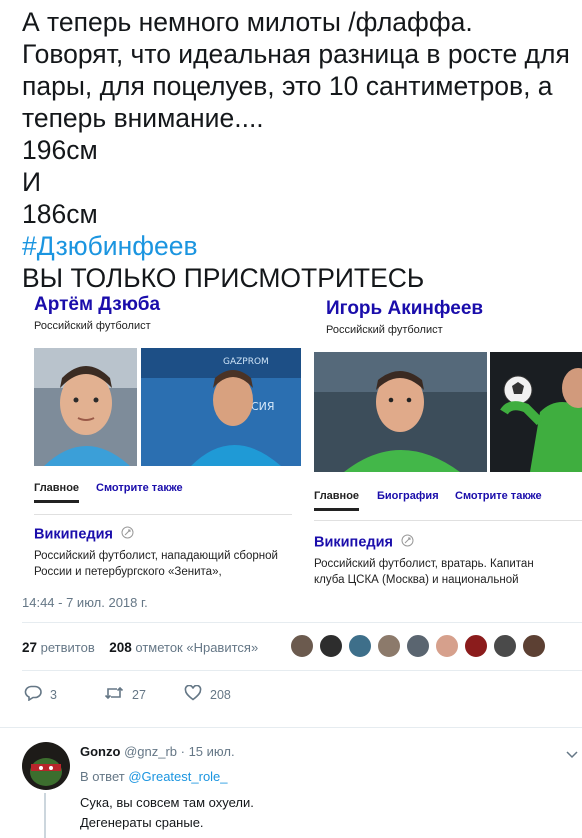 The image size is (582, 838). I want to click on retweet-stat: 27 ретвитов, so click(58, 647).